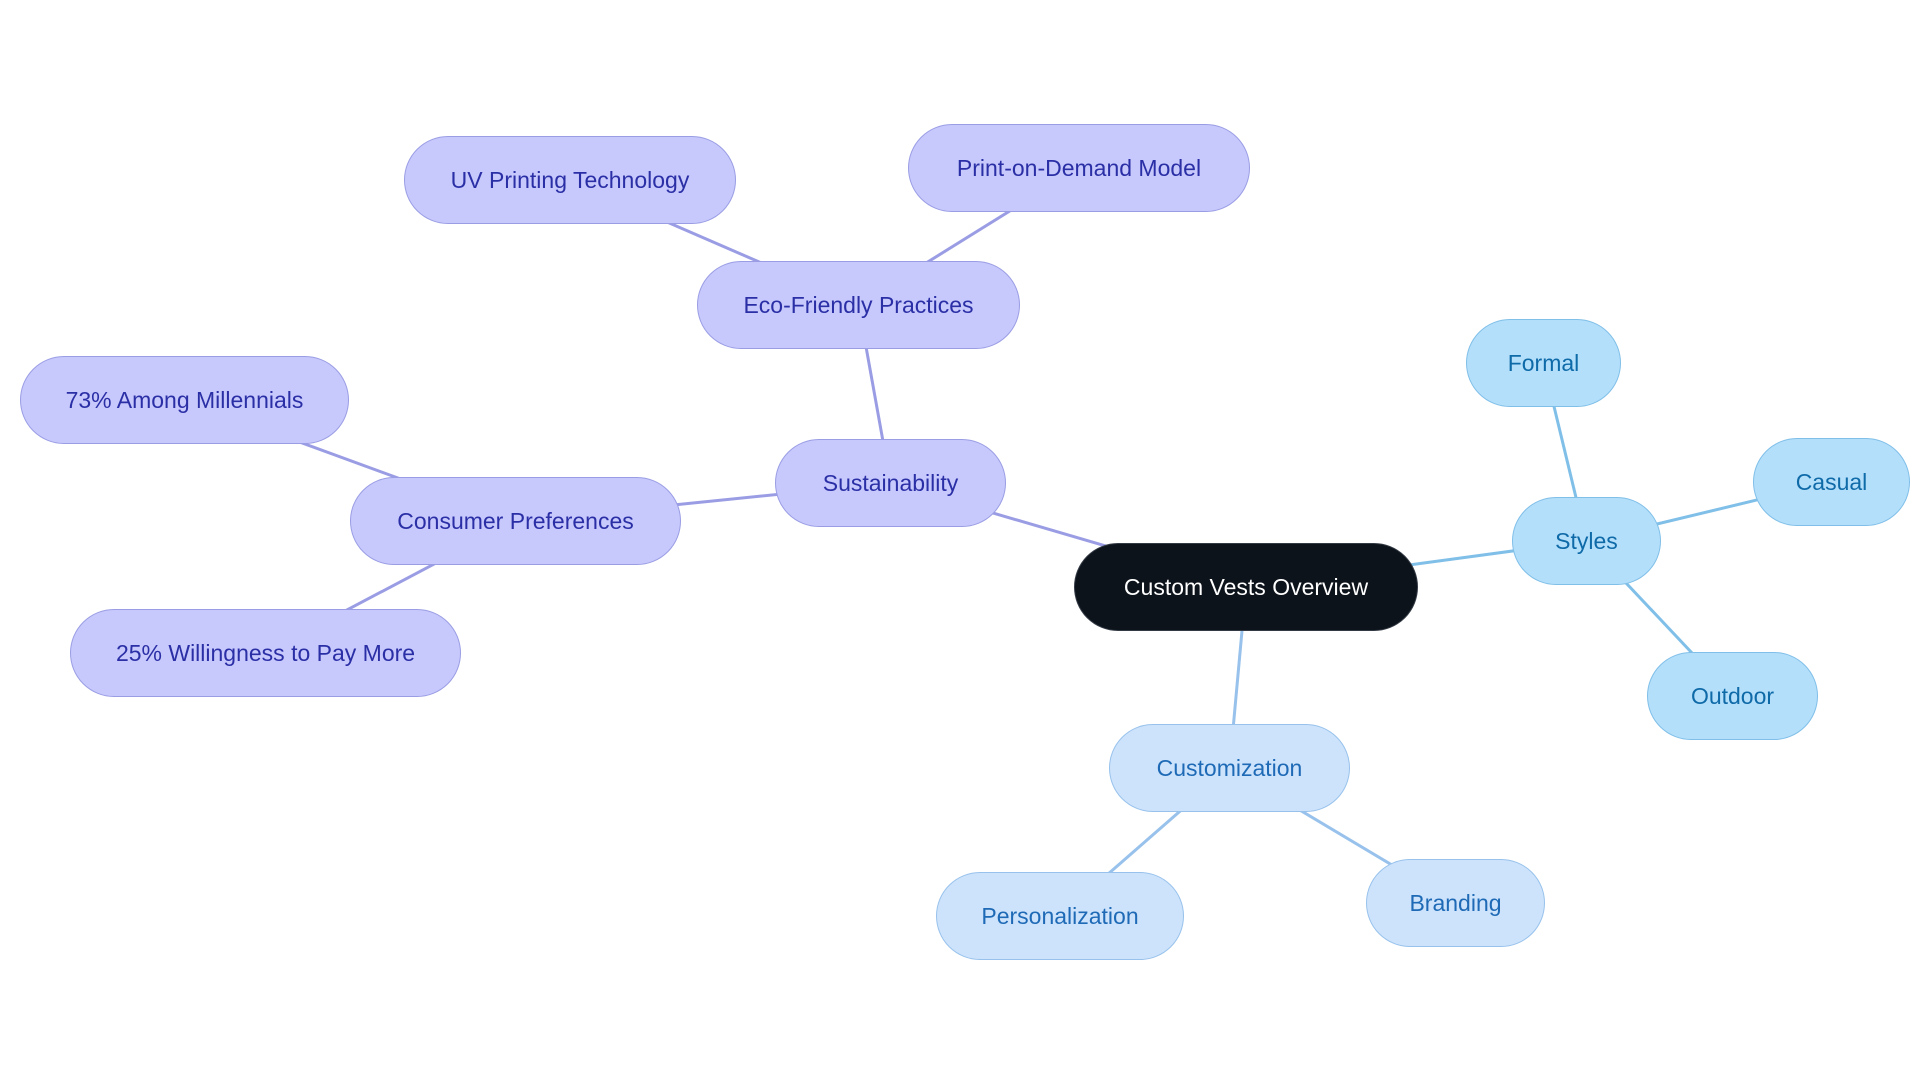 The image size is (1920, 1083). I want to click on node-label: Eco-Friendly Practices, so click(858, 304).